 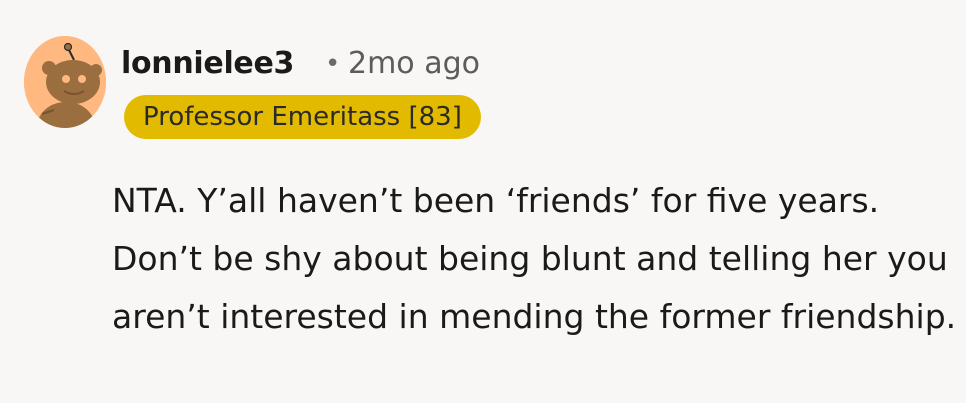 I want to click on comment-timestamp: 2mo ago, so click(x=414, y=64).